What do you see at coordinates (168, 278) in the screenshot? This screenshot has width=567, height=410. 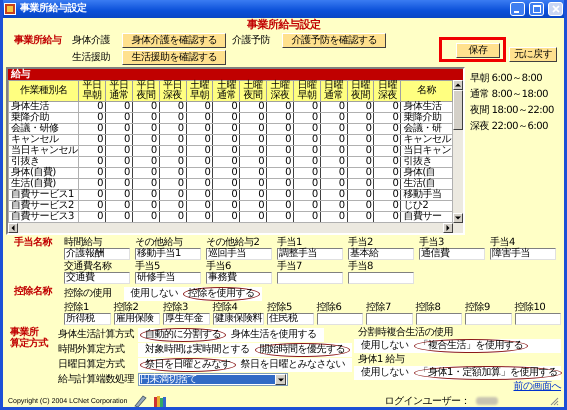 I see `text-field: 研修手当` at bounding box center [168, 278].